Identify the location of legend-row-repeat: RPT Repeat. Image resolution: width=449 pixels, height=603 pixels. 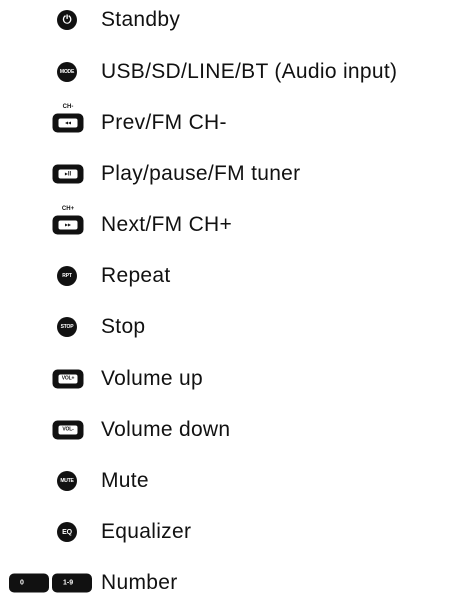
(224, 276).